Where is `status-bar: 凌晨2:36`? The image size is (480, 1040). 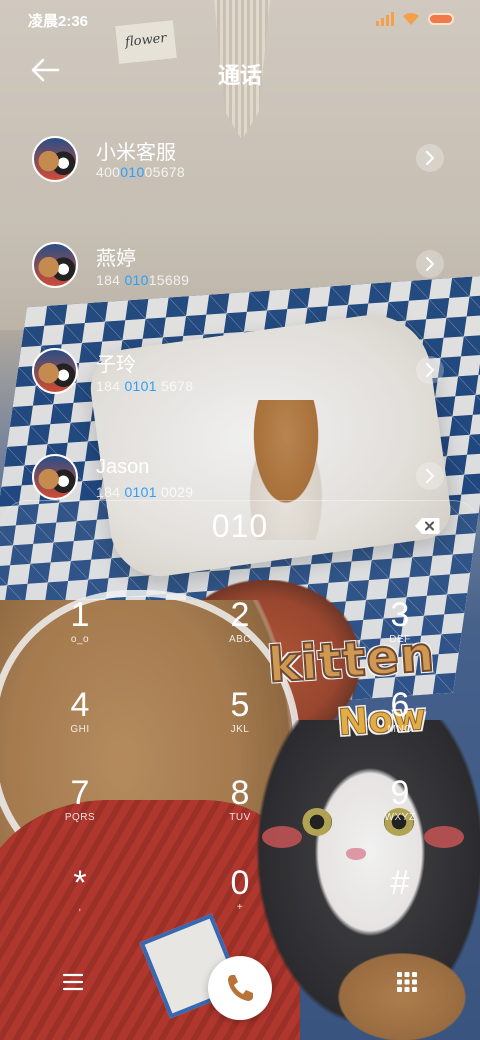
status-bar: 凌晨2:36 is located at coordinates (240, 20).